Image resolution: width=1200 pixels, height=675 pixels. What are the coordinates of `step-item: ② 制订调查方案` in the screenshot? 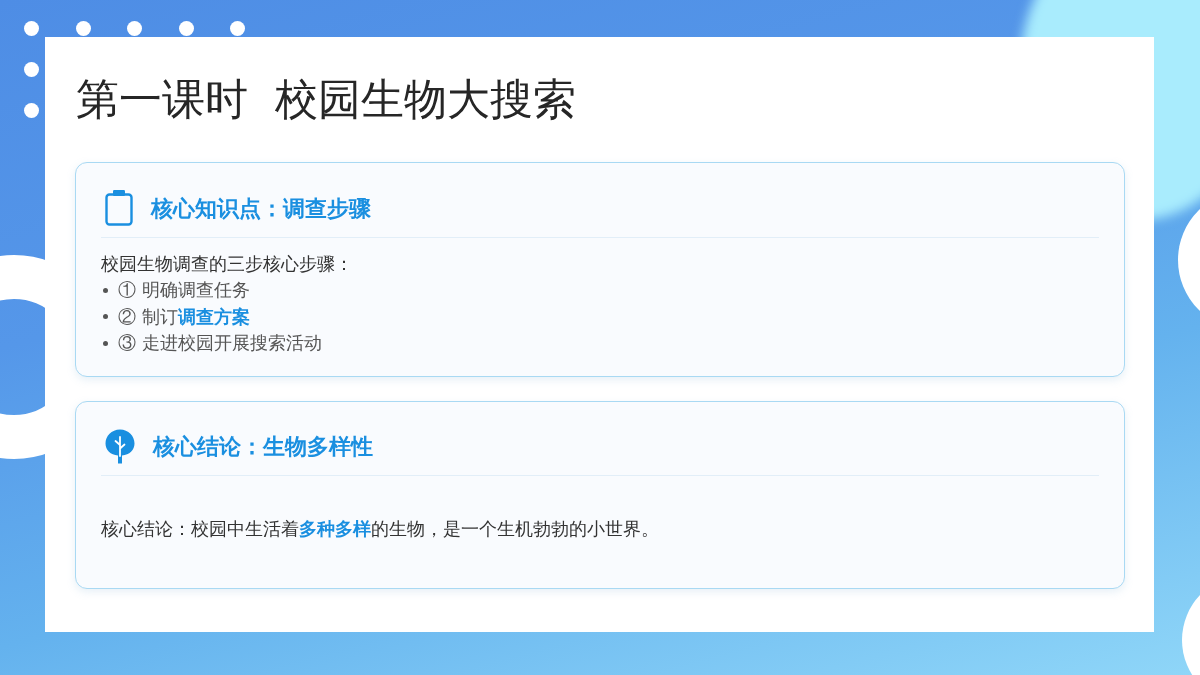 It's located at (184, 316).